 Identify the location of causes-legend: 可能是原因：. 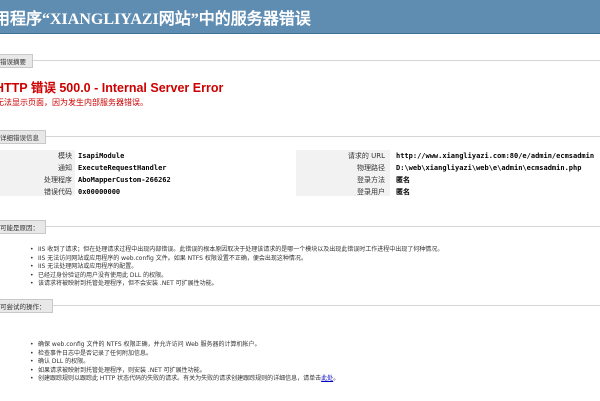
(23, 227).